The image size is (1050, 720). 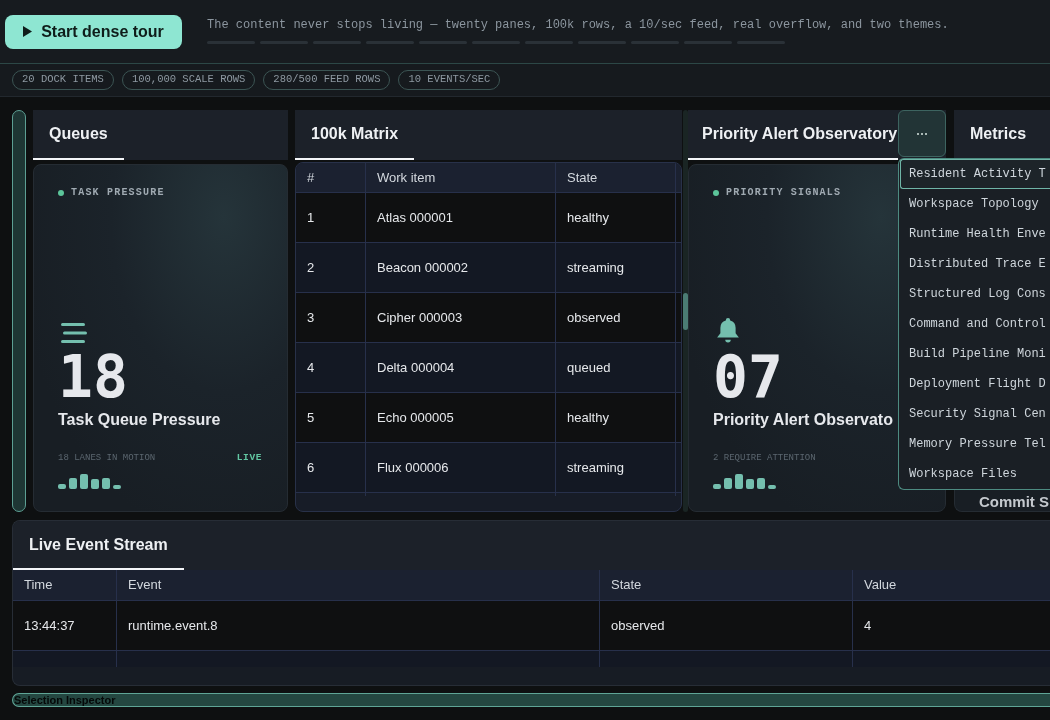 What do you see at coordinates (748, 377) in the screenshot?
I see `metric-value: 07` at bounding box center [748, 377].